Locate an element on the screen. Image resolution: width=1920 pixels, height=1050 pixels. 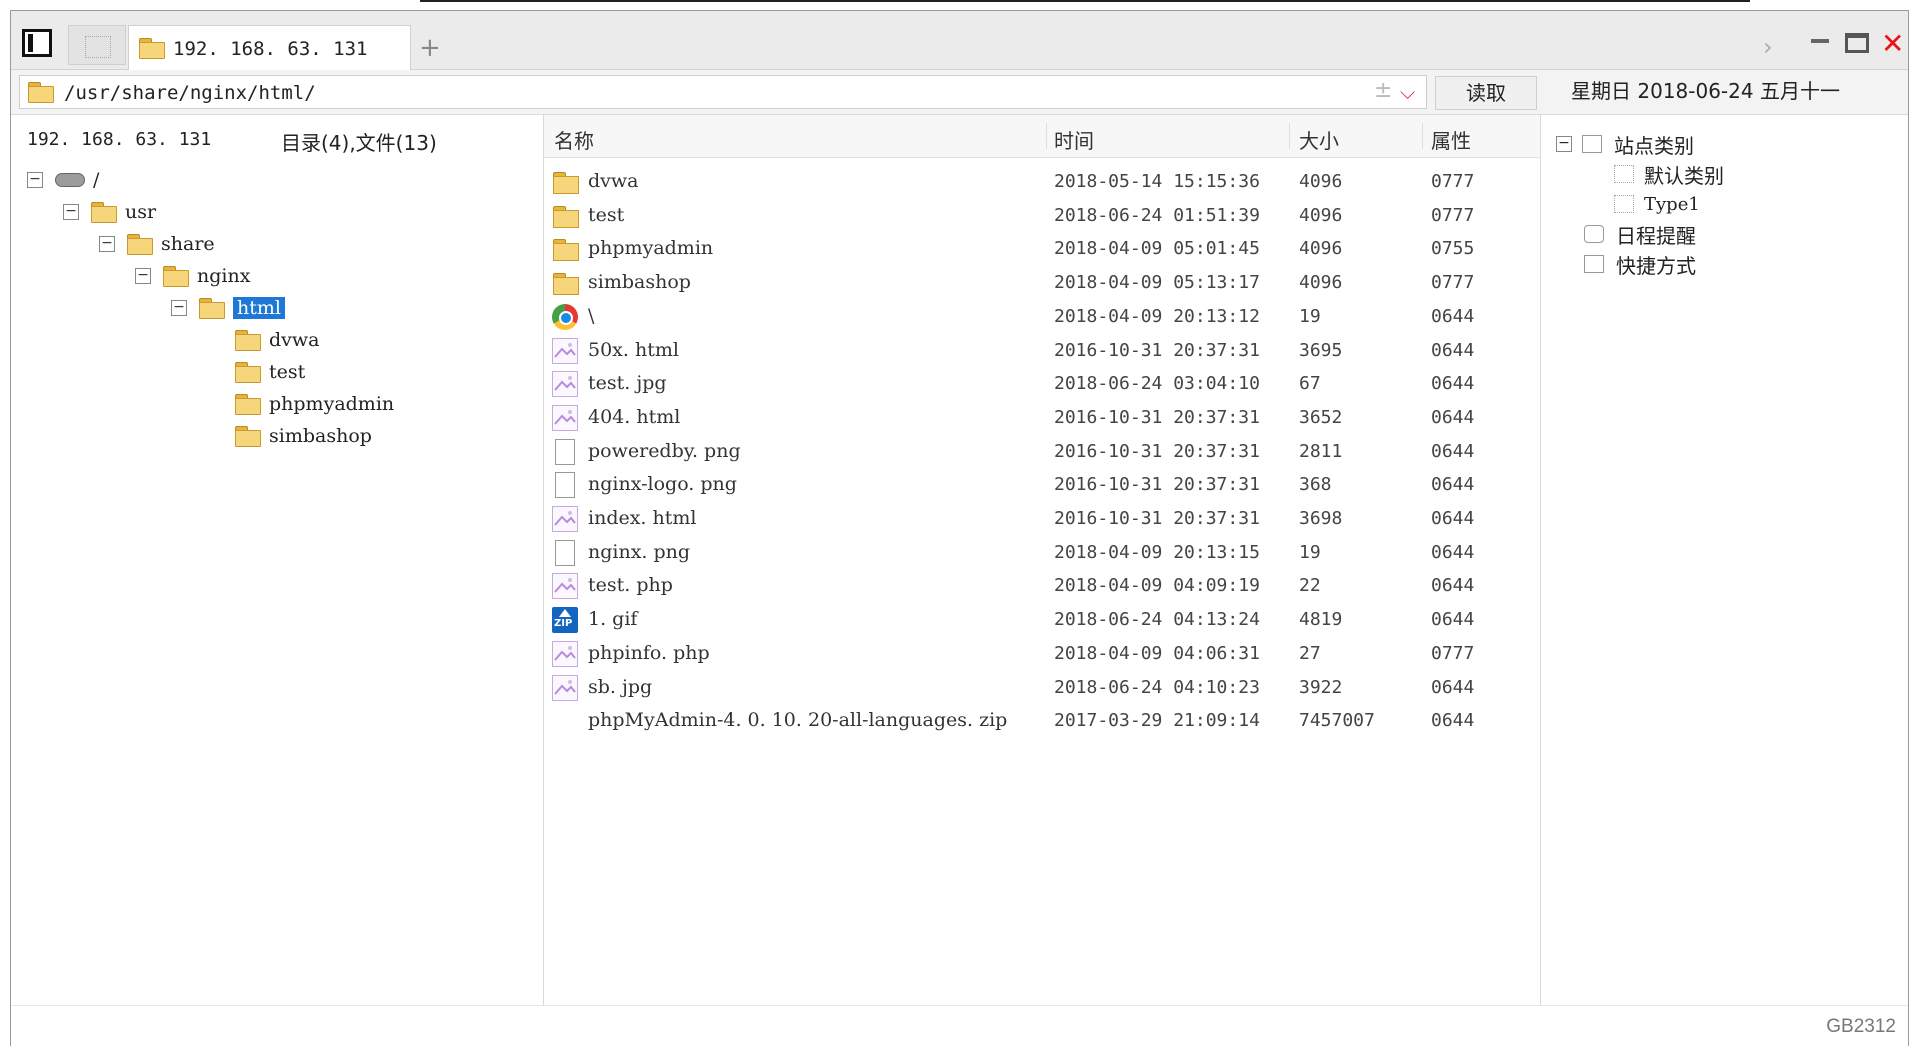
minimize-icon is located at coordinates (1820, 41).